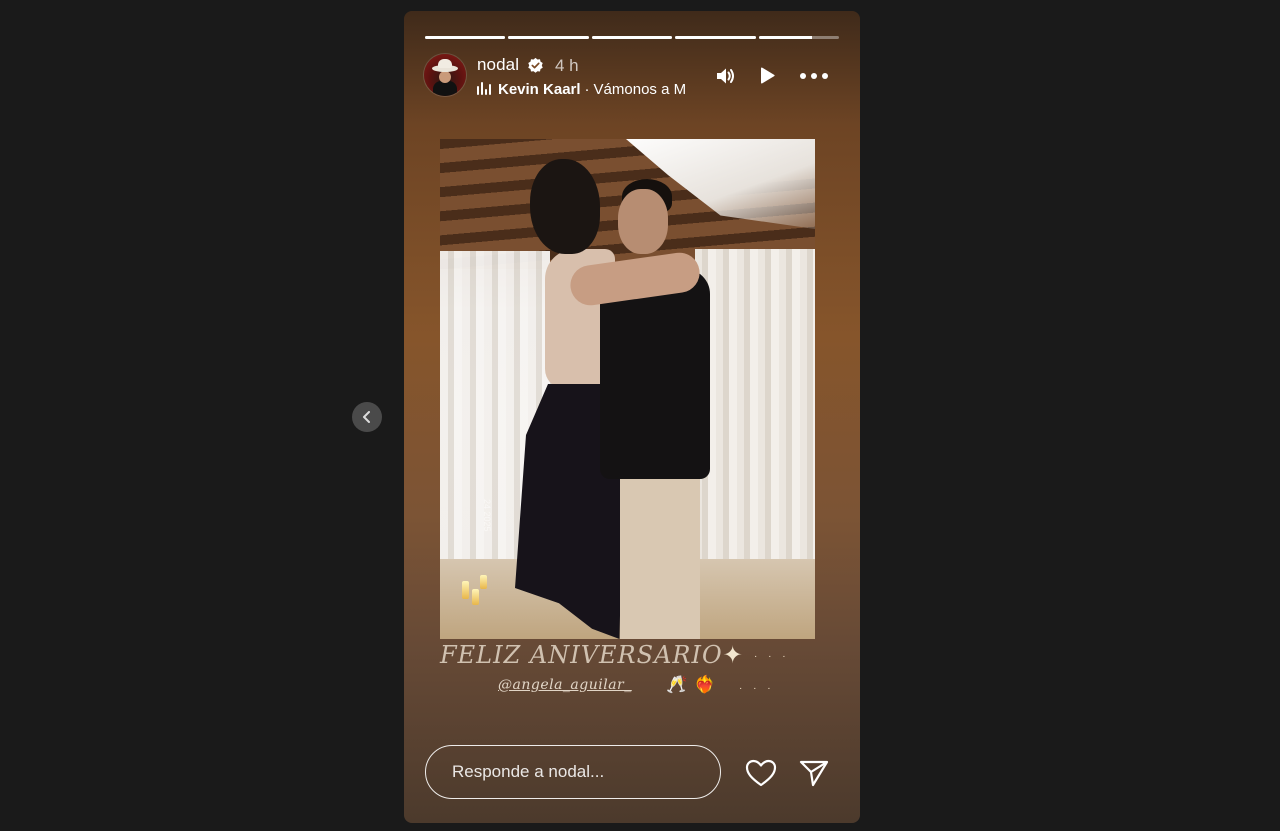 The width and height of the screenshot is (1280, 831). I want to click on previous-story-button, so click(367, 417).